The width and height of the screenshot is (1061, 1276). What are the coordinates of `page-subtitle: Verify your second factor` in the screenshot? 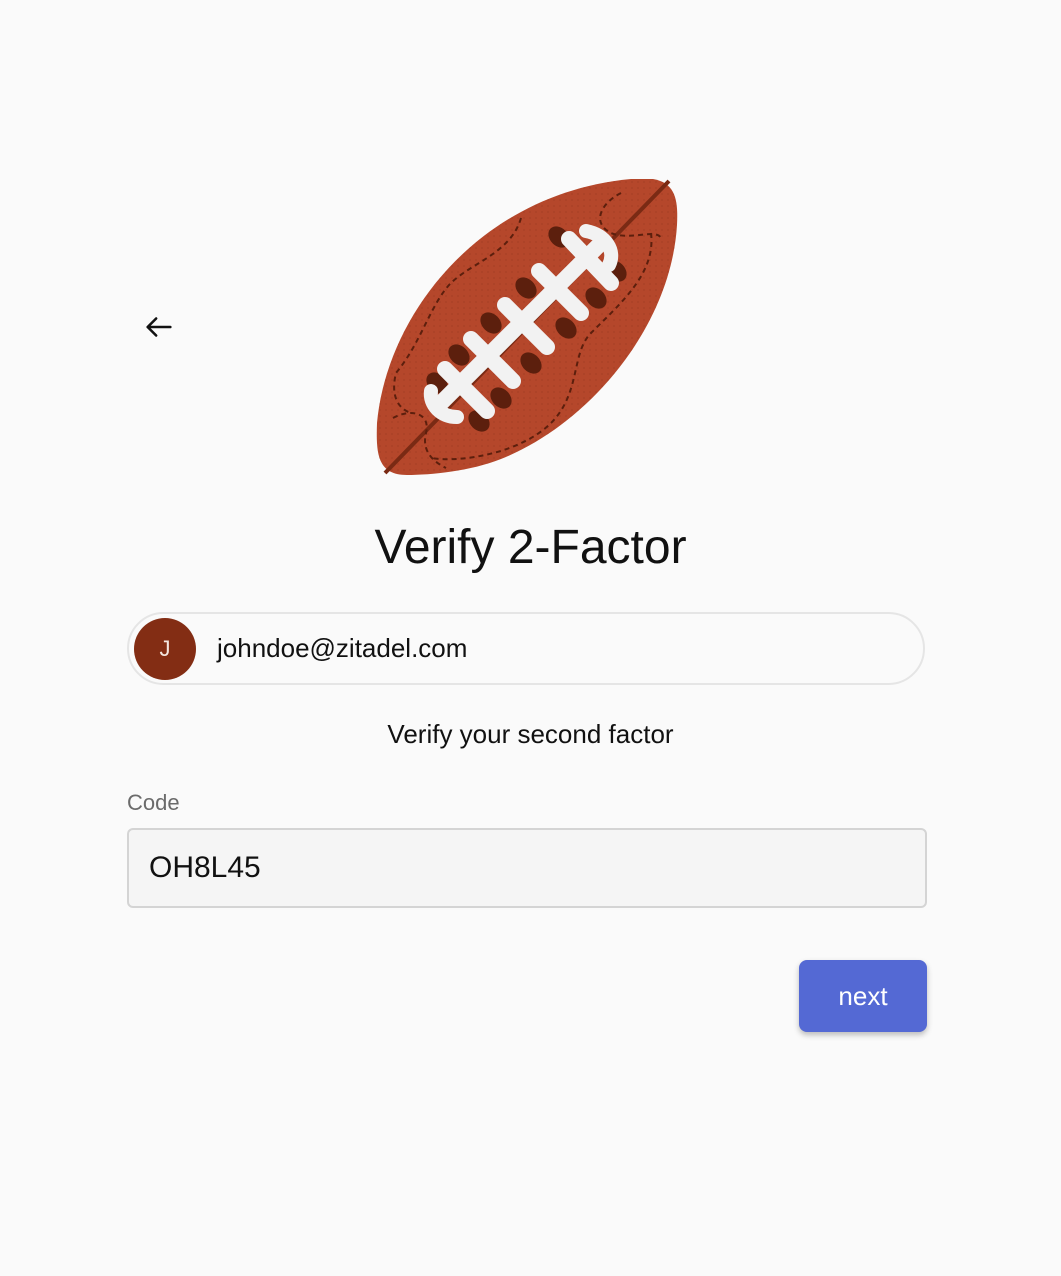 It's located at (530, 734).